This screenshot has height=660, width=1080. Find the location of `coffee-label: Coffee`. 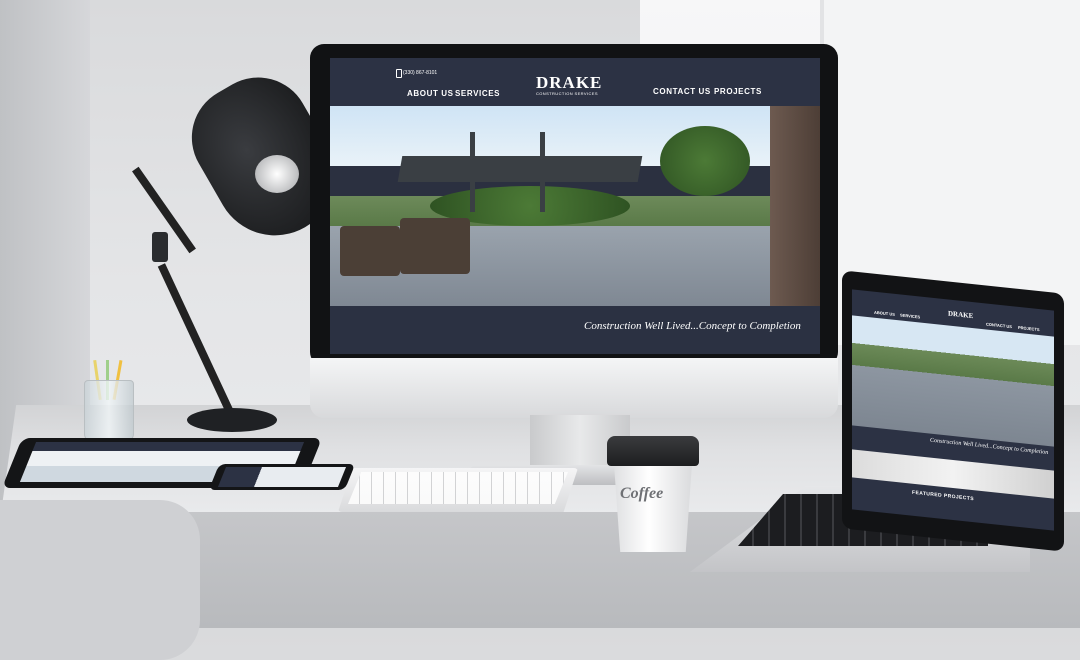

coffee-label: Coffee is located at coordinates (642, 493).